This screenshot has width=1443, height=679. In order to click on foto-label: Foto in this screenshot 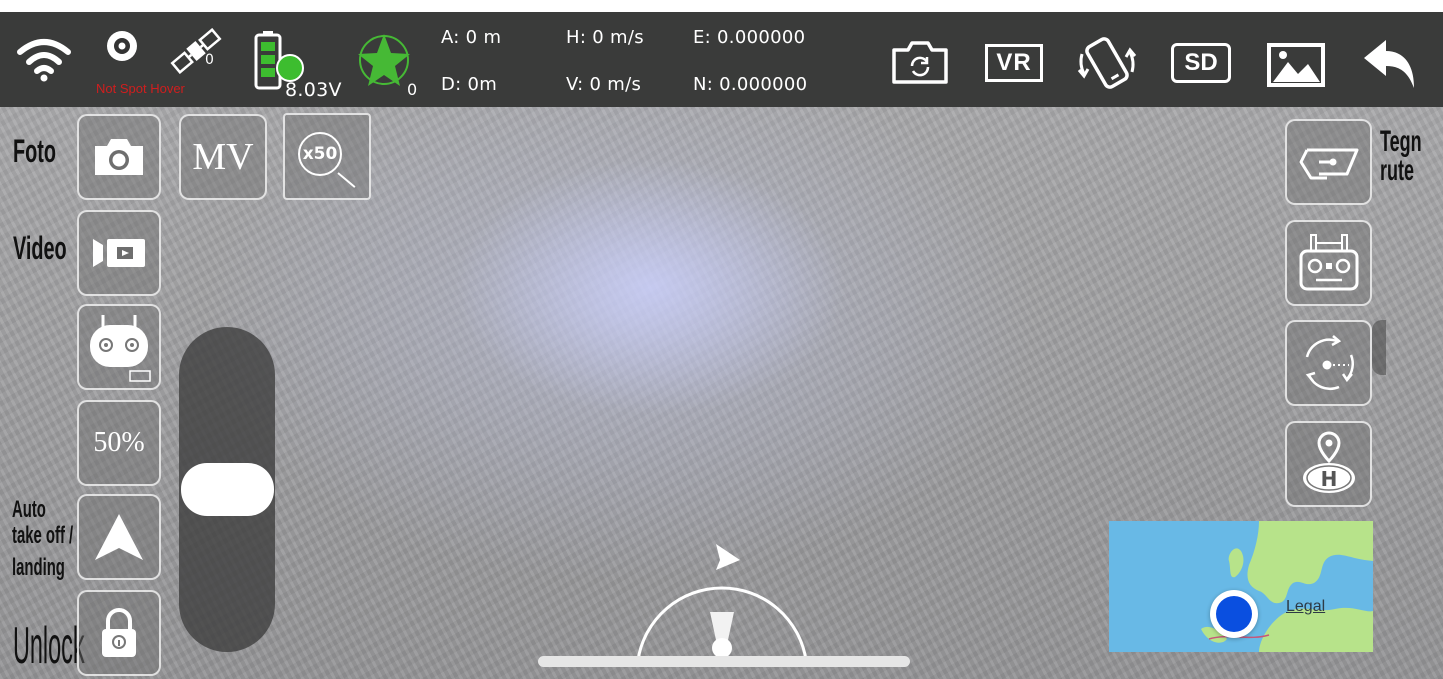, I will do `click(34, 151)`.